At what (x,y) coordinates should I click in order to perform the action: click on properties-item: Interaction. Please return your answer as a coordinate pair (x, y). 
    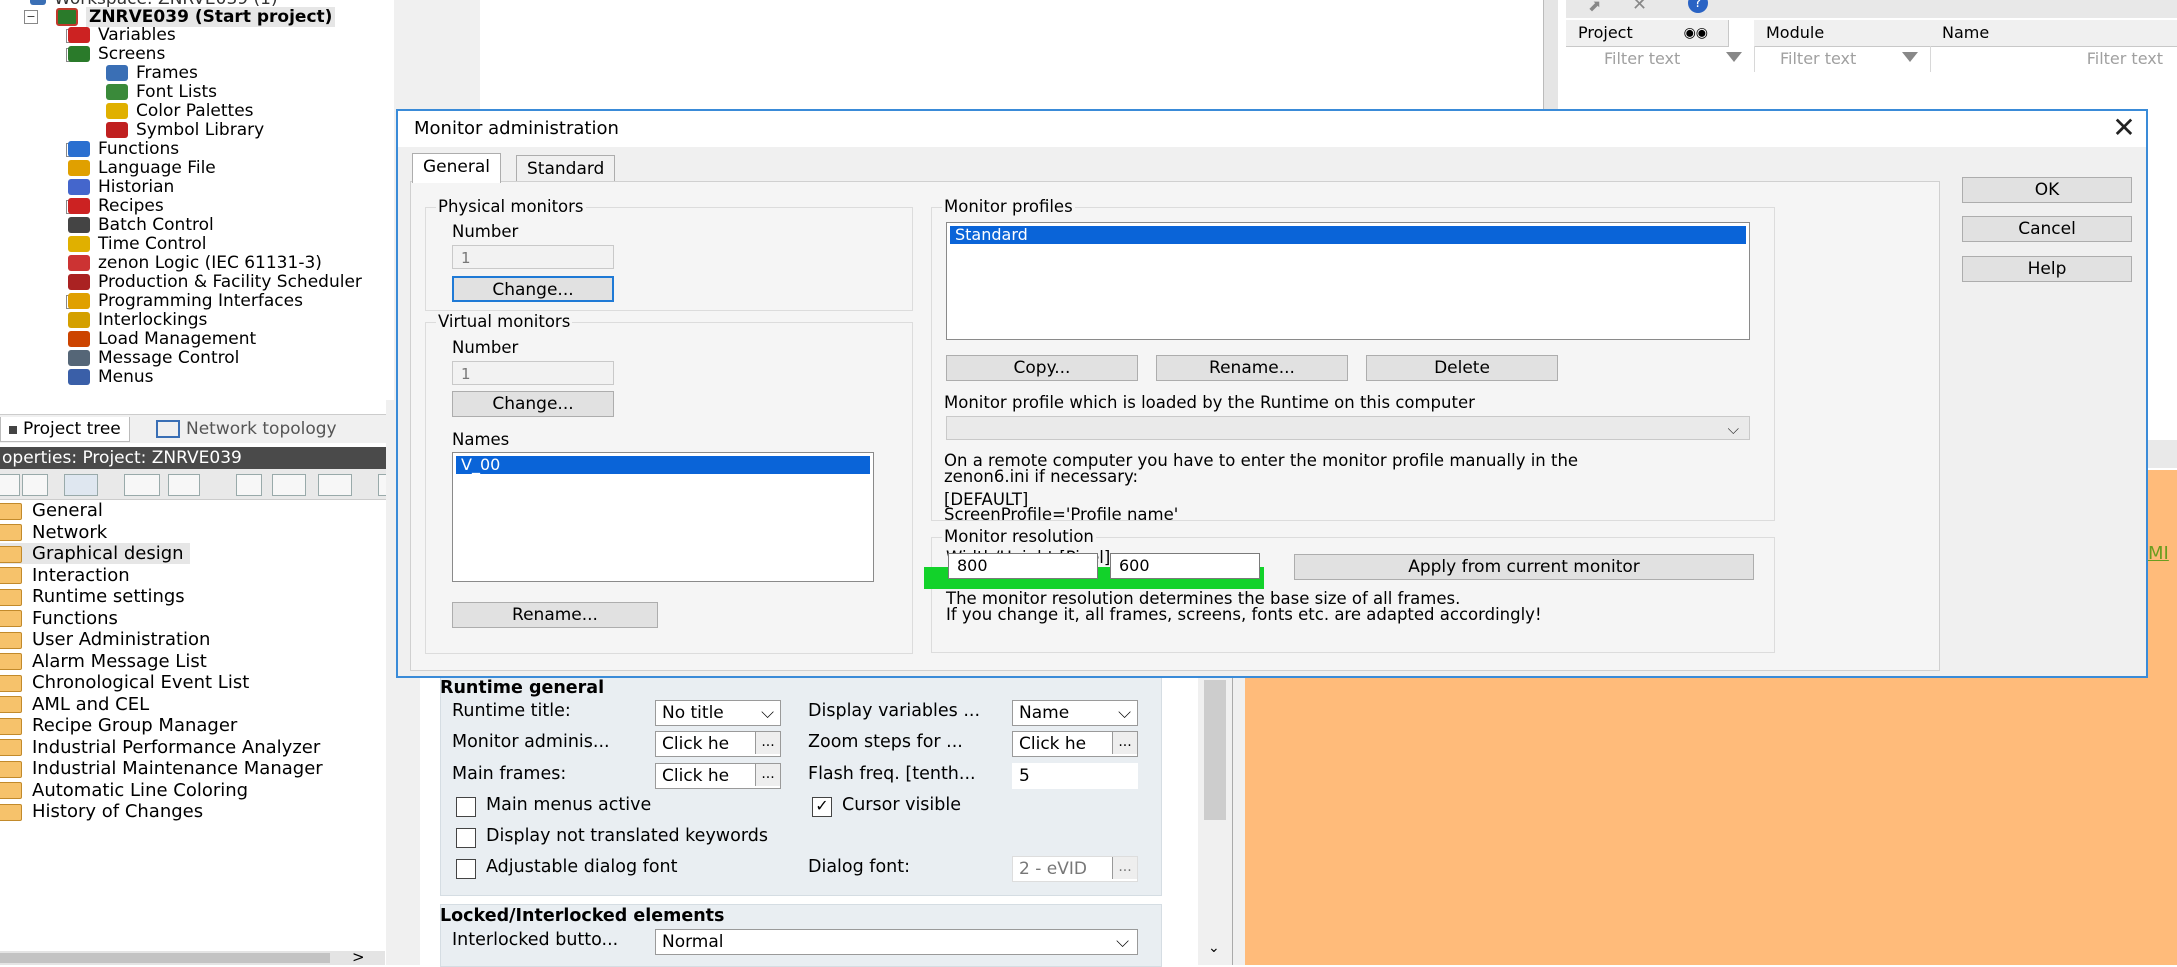
    Looking at the image, I should click on (68, 575).